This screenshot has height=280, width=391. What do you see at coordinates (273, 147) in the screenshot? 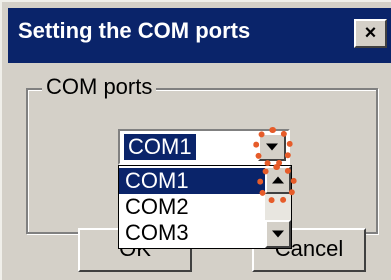
I see `combo-arrow-highlight-circle` at bounding box center [273, 147].